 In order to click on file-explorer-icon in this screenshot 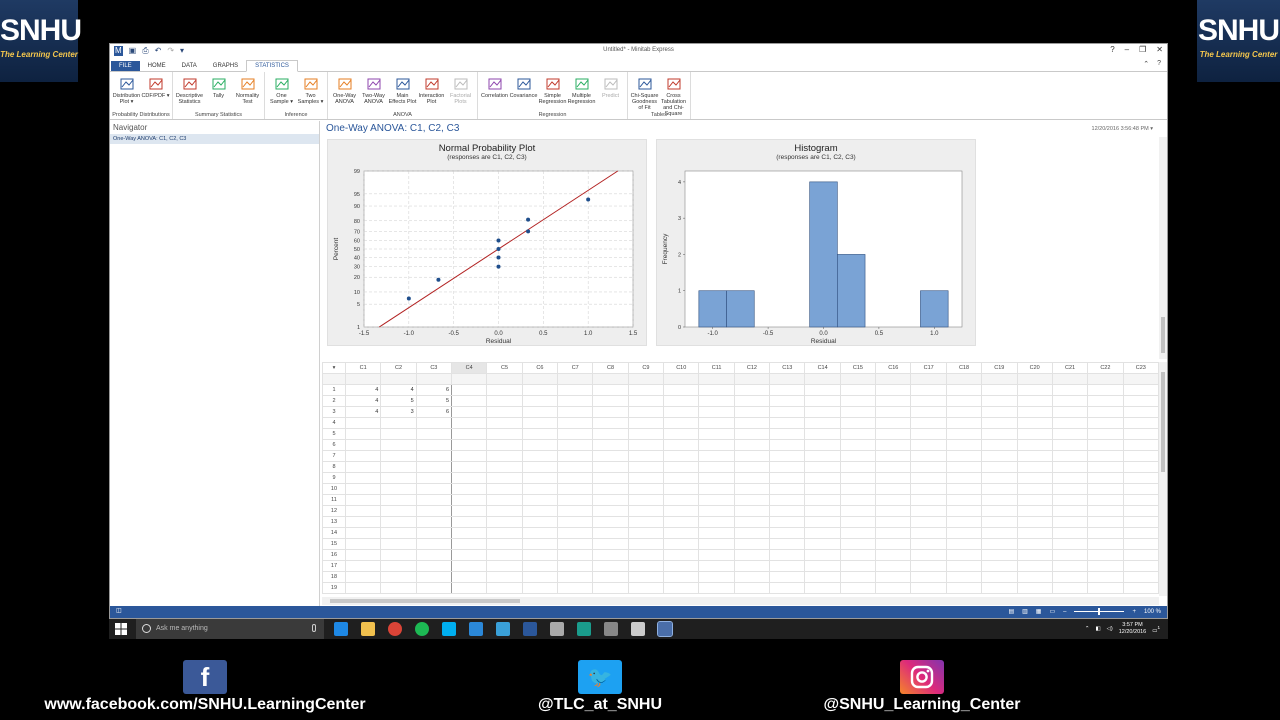, I will do `click(368, 629)`.